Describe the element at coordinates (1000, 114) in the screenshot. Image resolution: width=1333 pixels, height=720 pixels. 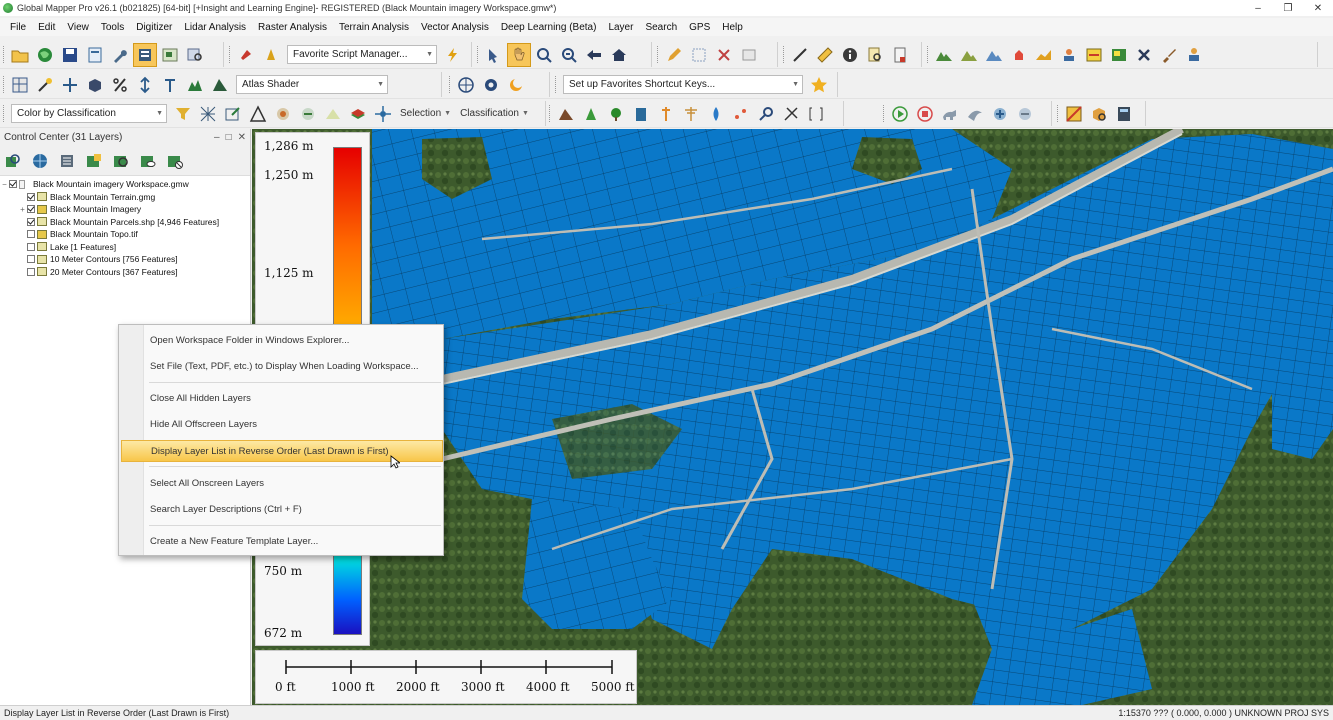
I see `add-waypoint-icon` at that location.